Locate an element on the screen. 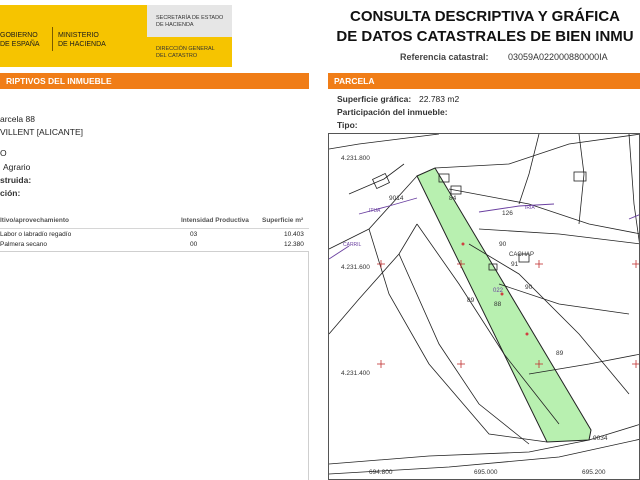 The width and height of the screenshot is (640, 480). place-name: CACHAP is located at coordinates (521, 255).